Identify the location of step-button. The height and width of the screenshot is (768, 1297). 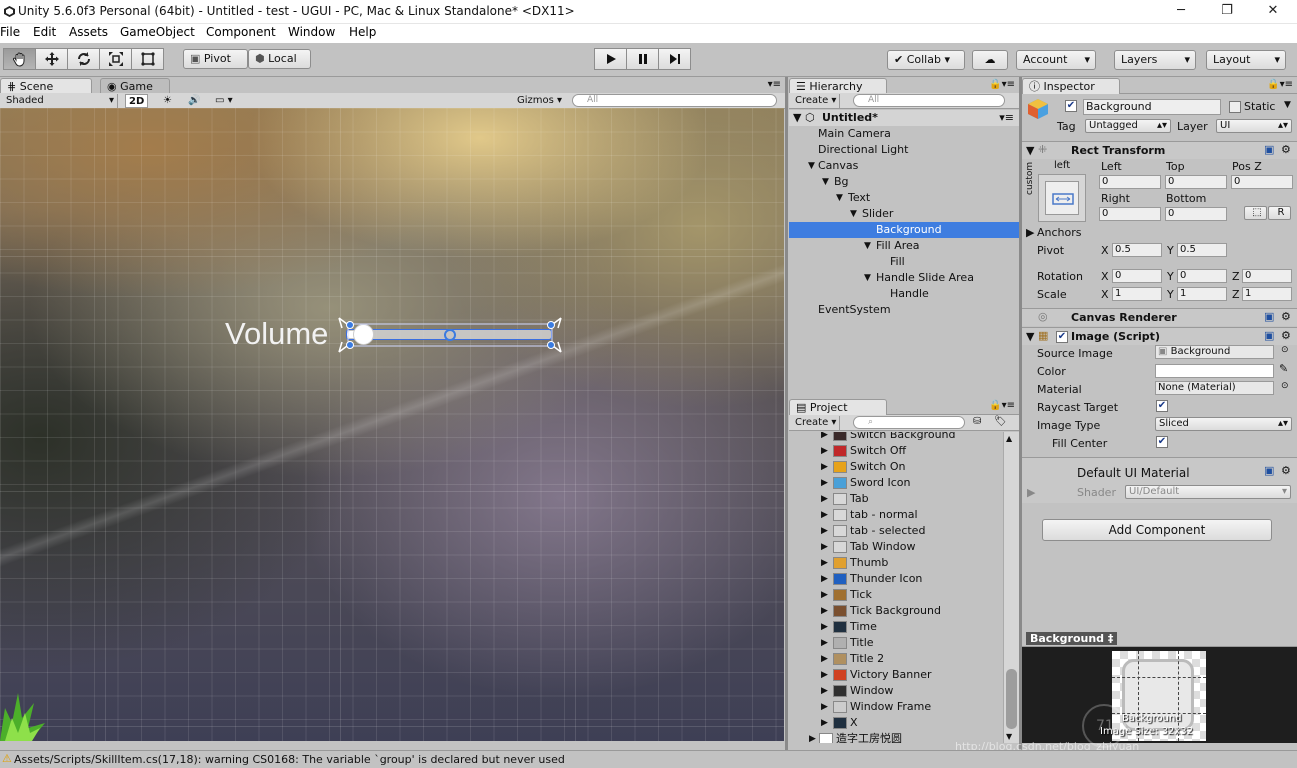
(674, 59).